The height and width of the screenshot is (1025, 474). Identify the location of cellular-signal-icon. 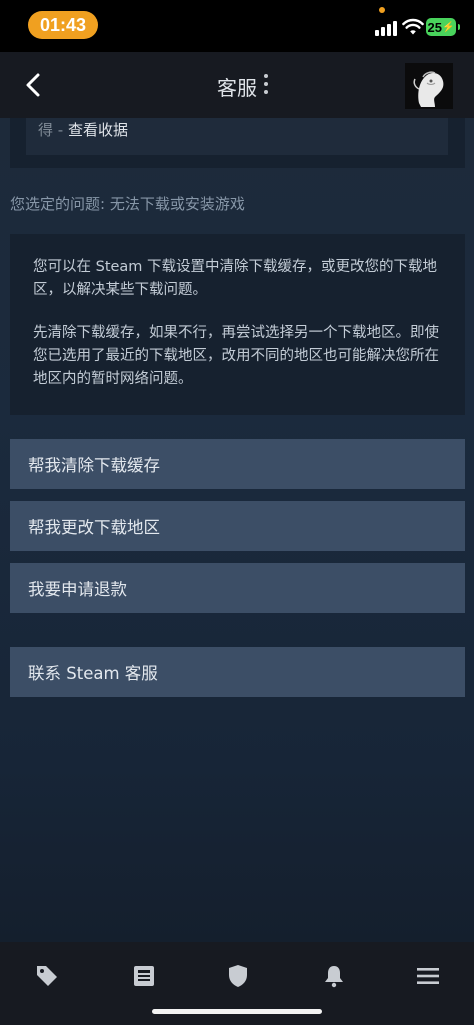
(386, 28).